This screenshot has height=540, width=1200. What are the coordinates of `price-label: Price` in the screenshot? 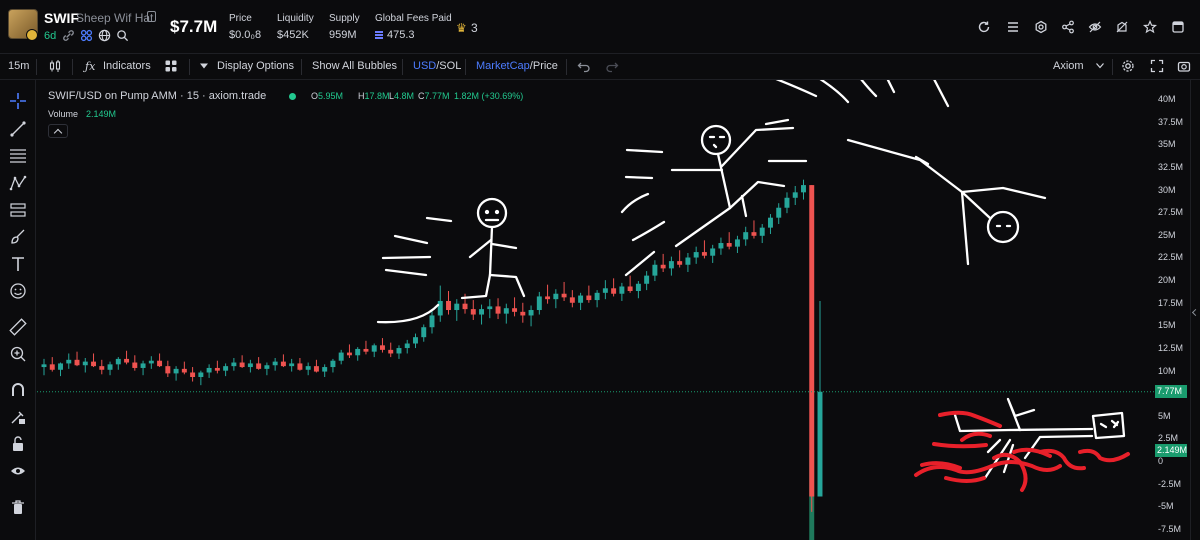 It's located at (240, 18).